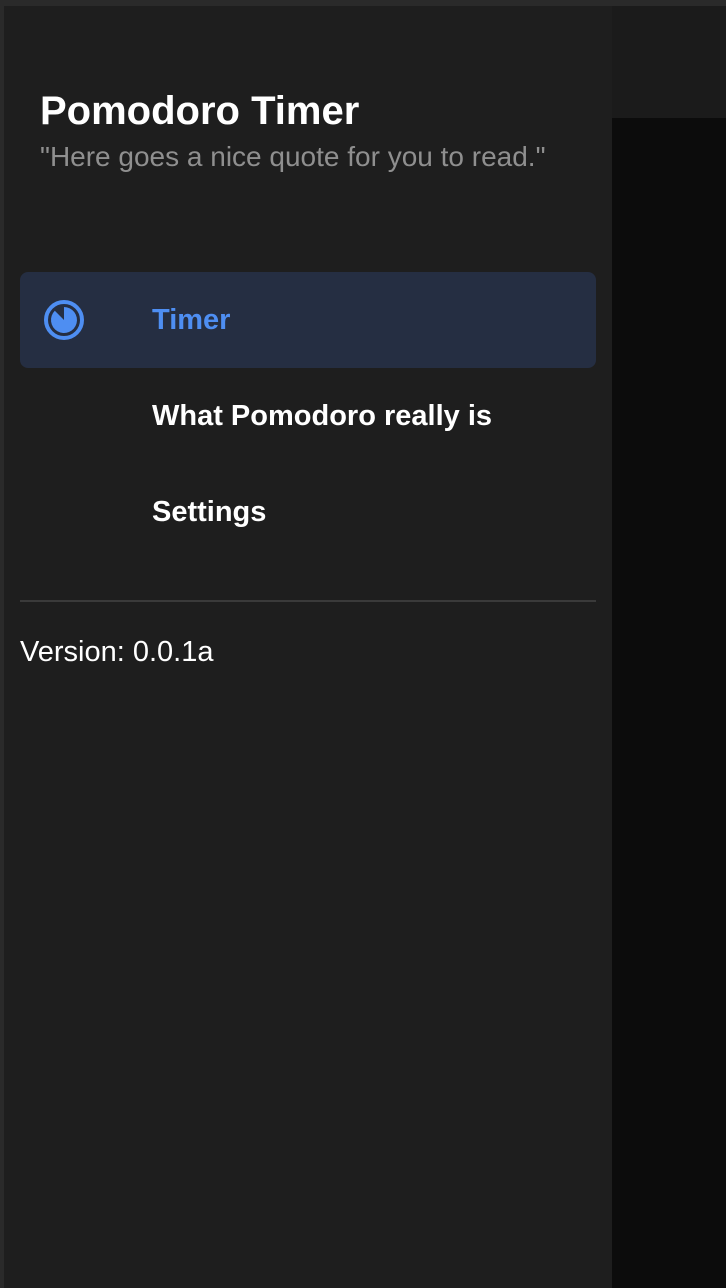 Image resolution: width=726 pixels, height=1288 pixels. I want to click on drawer-divider, so click(308, 601).